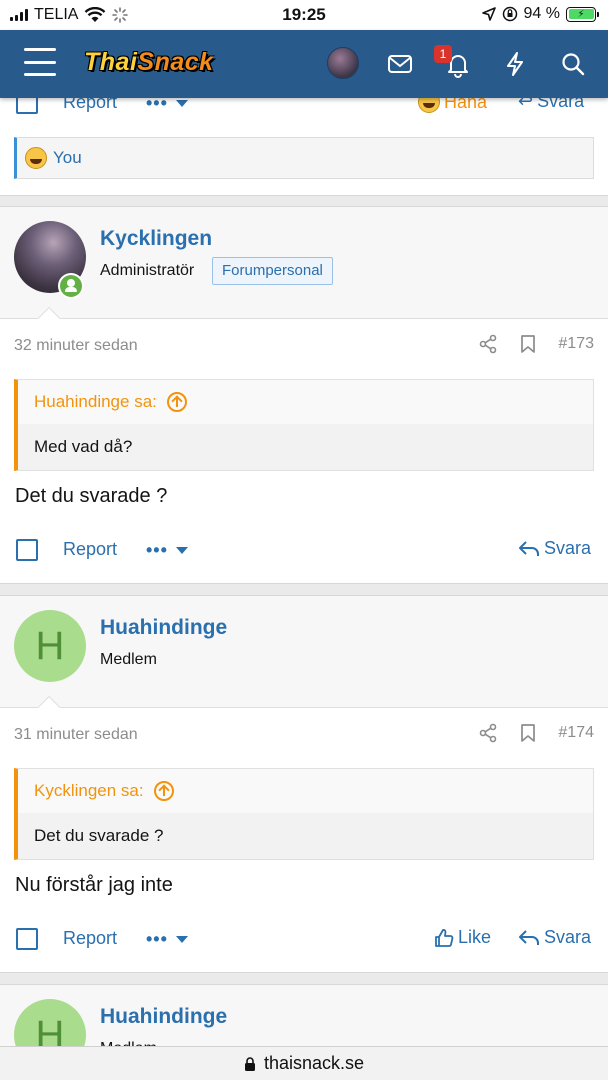 This screenshot has width=608, height=1080. What do you see at coordinates (400, 64) in the screenshot?
I see `inbox-icon` at bounding box center [400, 64].